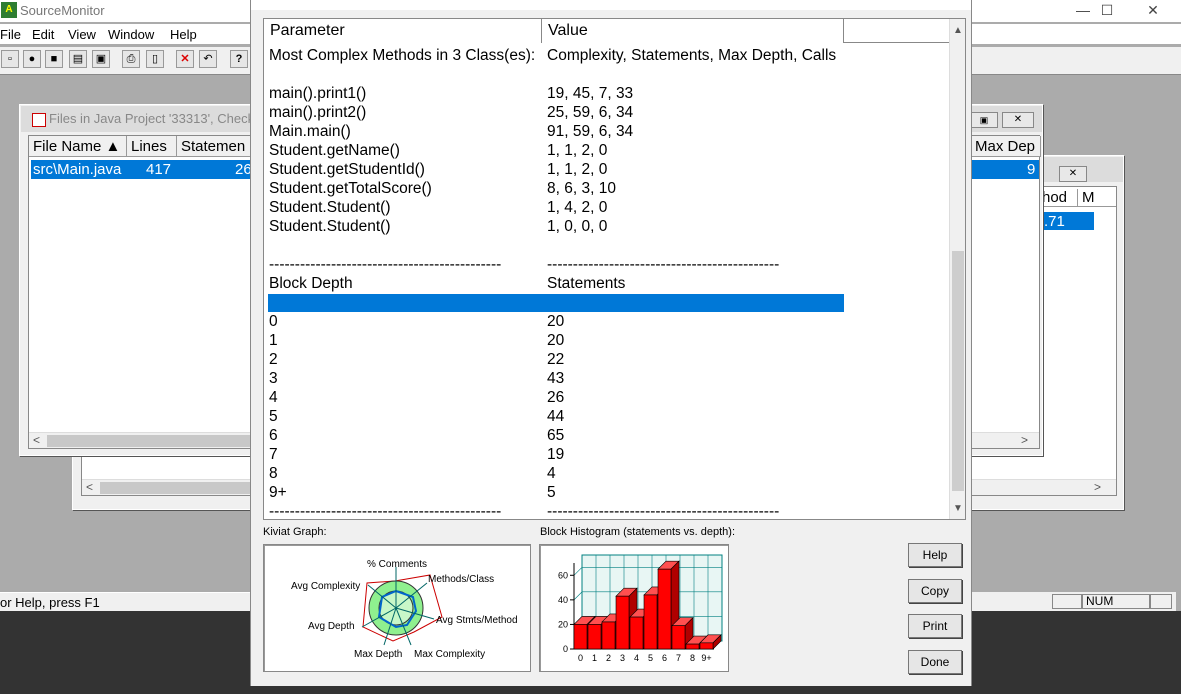  I want to click on param-cell: main().print2(), so click(318, 112).